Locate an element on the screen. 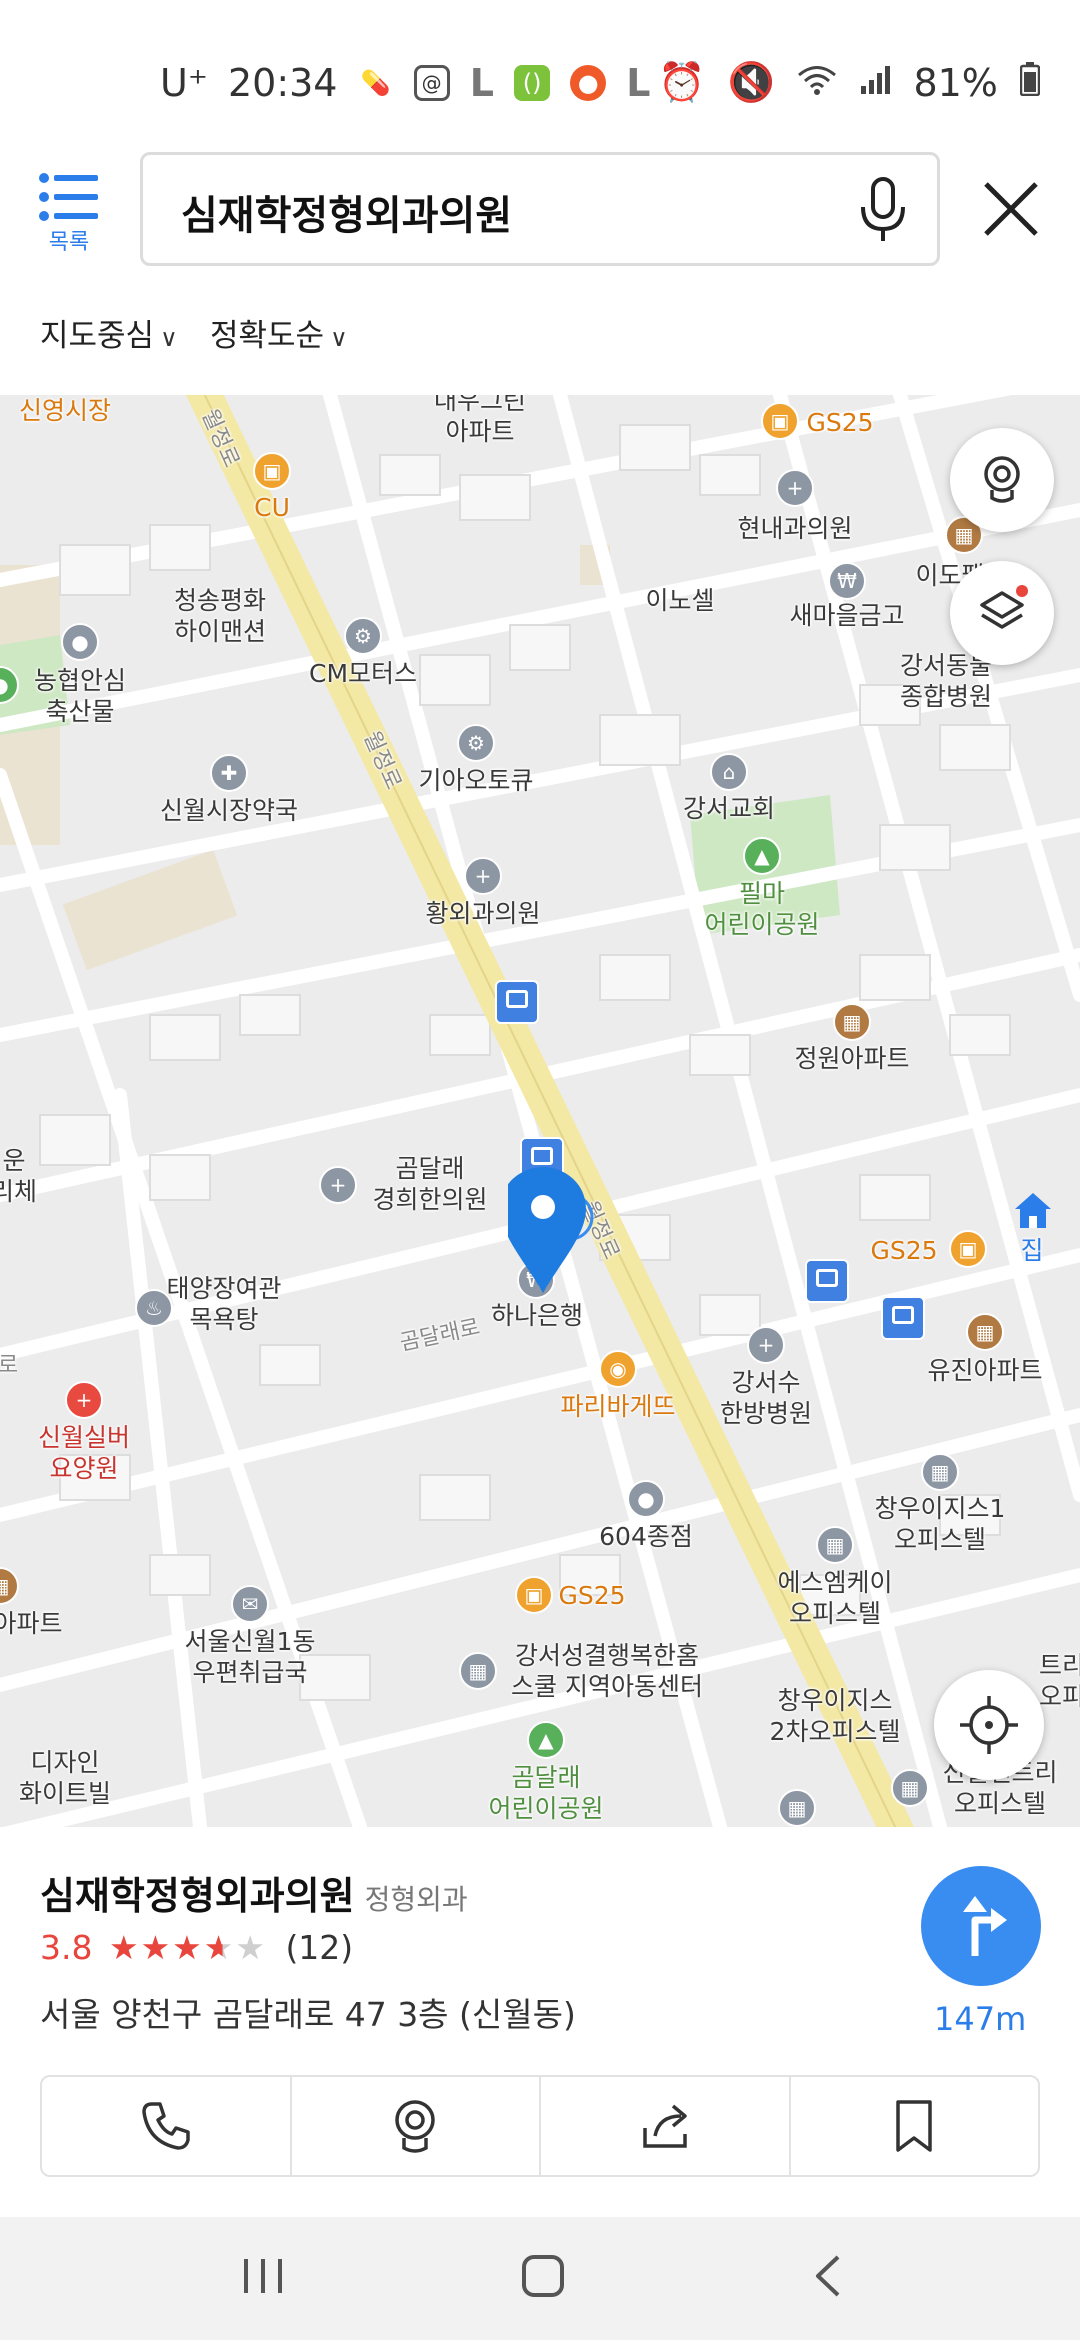 The width and height of the screenshot is (1080, 2340). map-label: 아파트 is located at coordinates (31, 1623).